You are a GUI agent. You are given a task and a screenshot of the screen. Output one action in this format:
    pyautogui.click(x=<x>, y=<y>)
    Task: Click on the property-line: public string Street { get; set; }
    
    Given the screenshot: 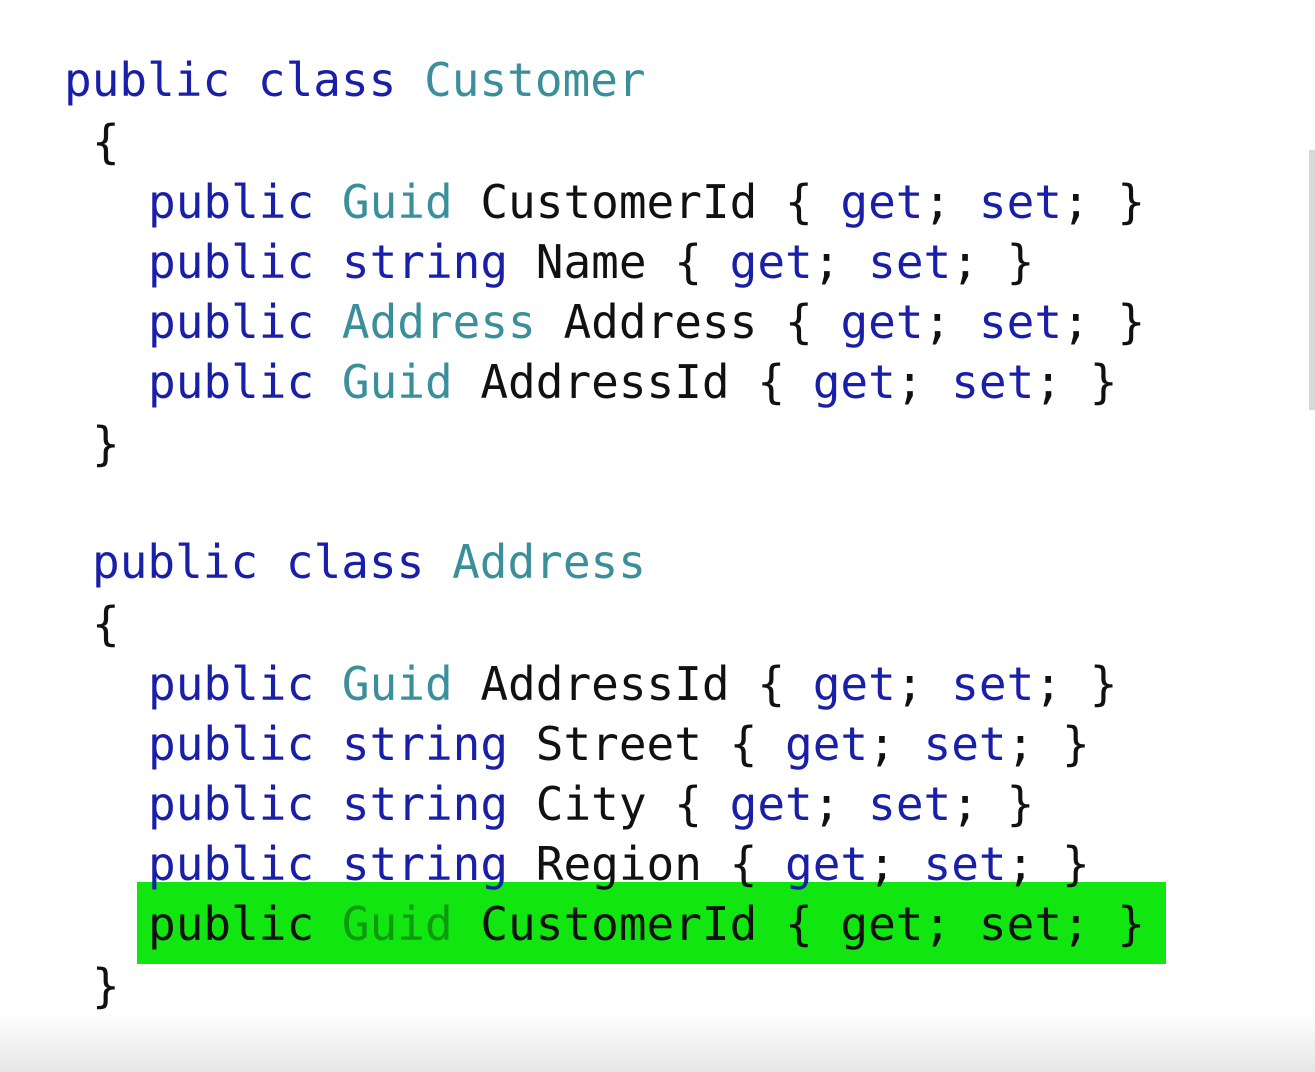 What is the action you would take?
    pyautogui.click(x=619, y=744)
    